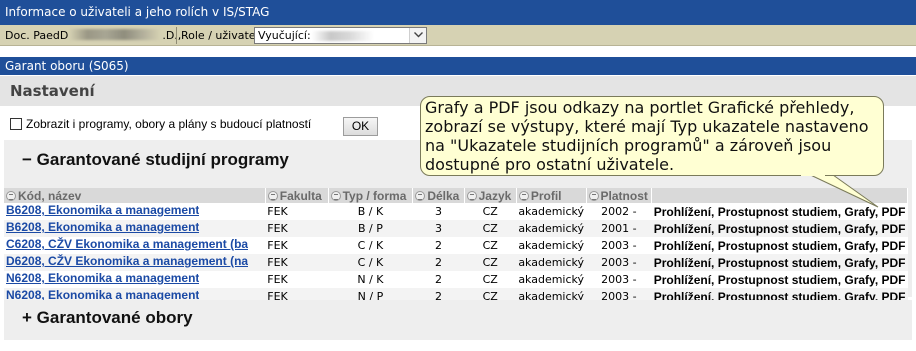 This screenshot has width=916, height=351. What do you see at coordinates (220, 35) in the screenshot?
I see `role-label: Role / uživatel` at bounding box center [220, 35].